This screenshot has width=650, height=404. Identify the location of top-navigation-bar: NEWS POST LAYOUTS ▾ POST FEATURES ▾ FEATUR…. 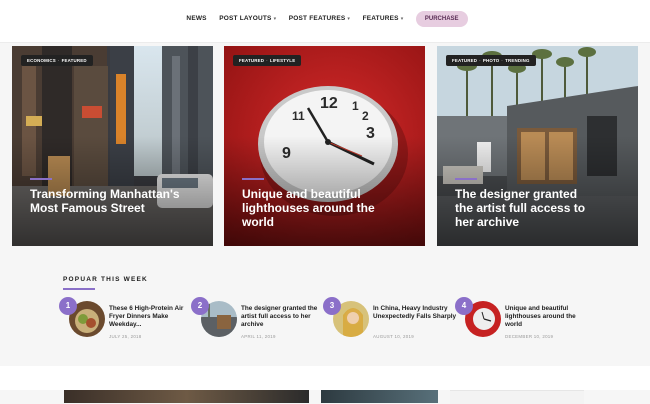
(325, 21).